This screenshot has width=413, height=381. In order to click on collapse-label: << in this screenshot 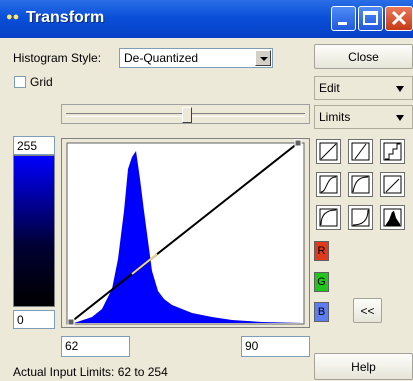, I will do `click(367, 310)`.